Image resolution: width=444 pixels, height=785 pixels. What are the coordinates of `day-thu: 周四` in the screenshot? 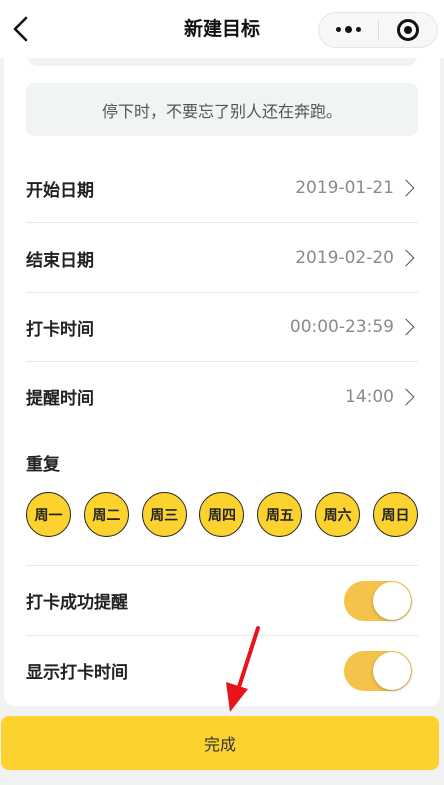 It's located at (222, 514).